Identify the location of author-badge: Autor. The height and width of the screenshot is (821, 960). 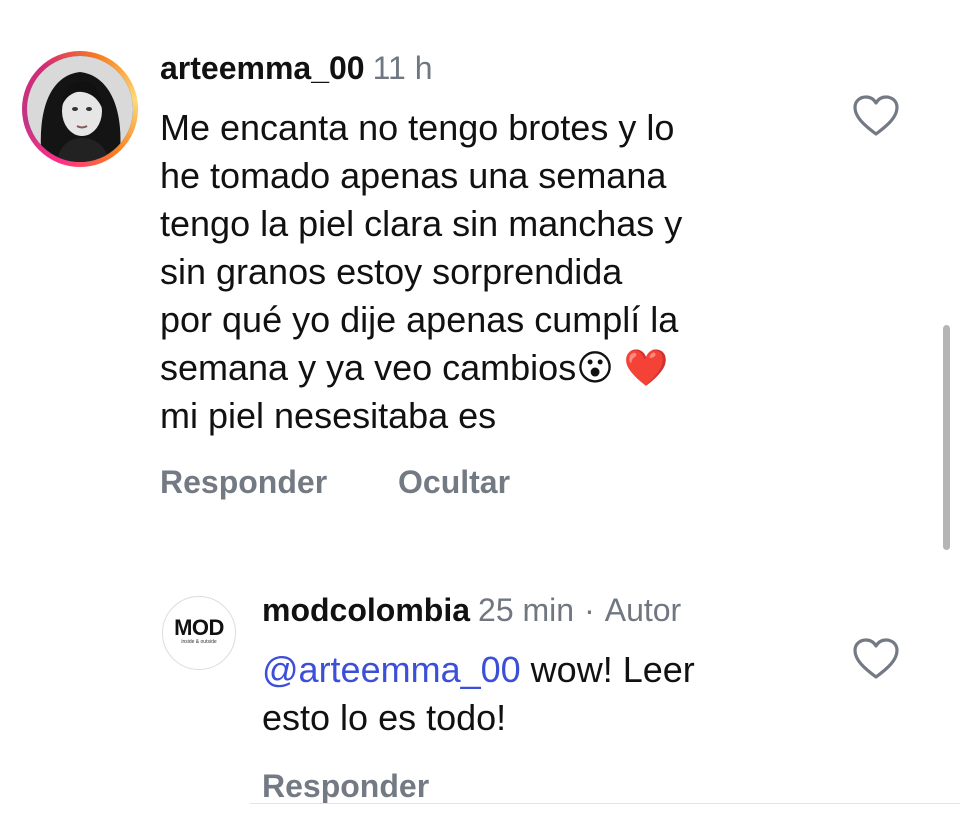
(643, 610).